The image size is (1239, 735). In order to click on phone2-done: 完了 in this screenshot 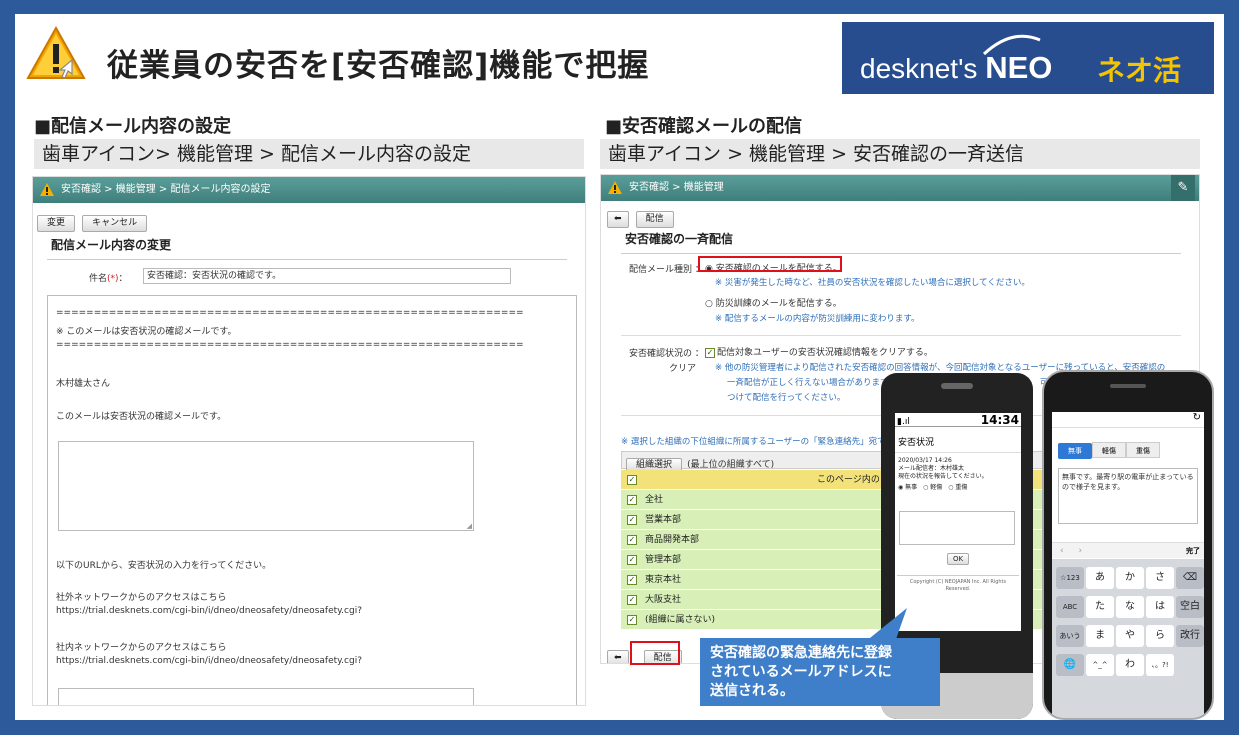, I will do `click(1193, 551)`.